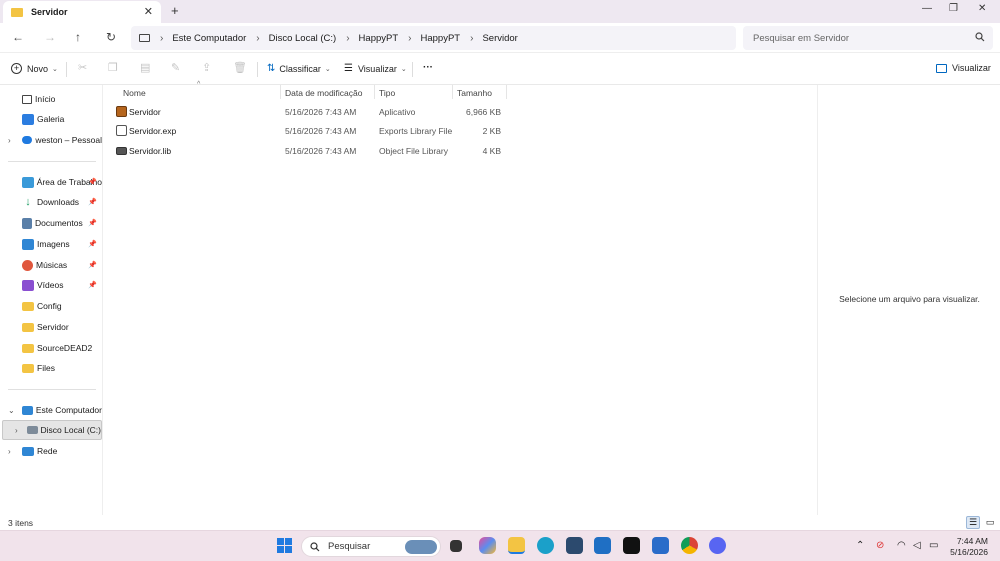 This screenshot has height=561, width=1000. I want to click on tab-close-icon: ✕, so click(148, 11).